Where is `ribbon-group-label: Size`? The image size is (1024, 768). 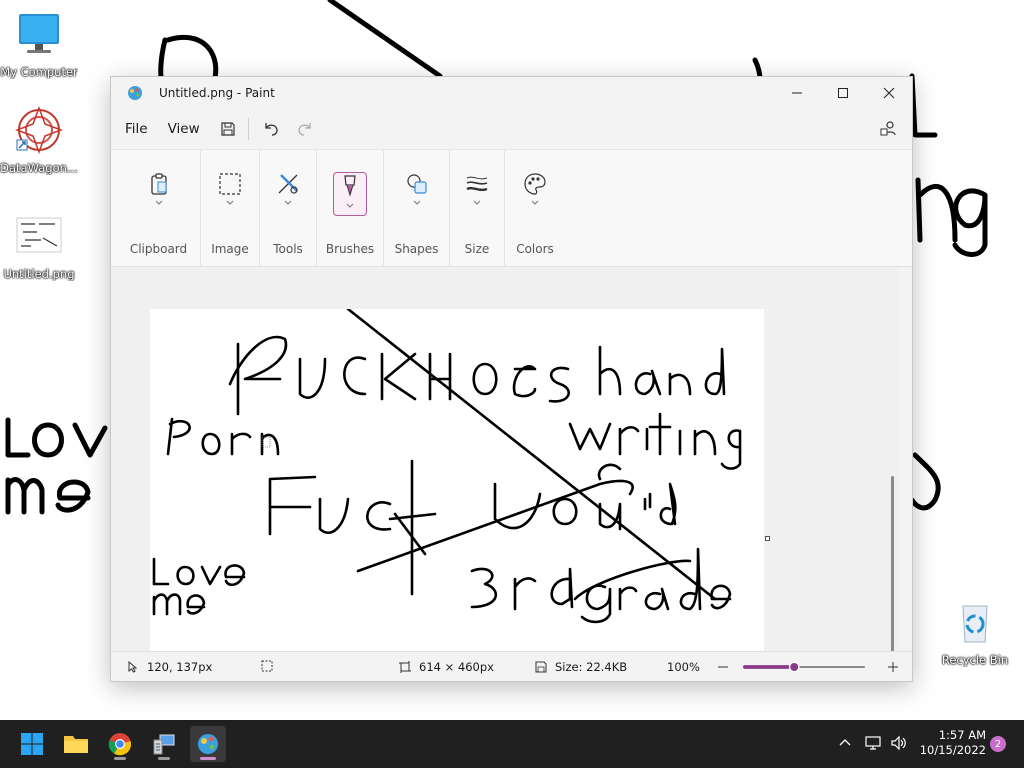 ribbon-group-label: Size is located at coordinates (477, 249).